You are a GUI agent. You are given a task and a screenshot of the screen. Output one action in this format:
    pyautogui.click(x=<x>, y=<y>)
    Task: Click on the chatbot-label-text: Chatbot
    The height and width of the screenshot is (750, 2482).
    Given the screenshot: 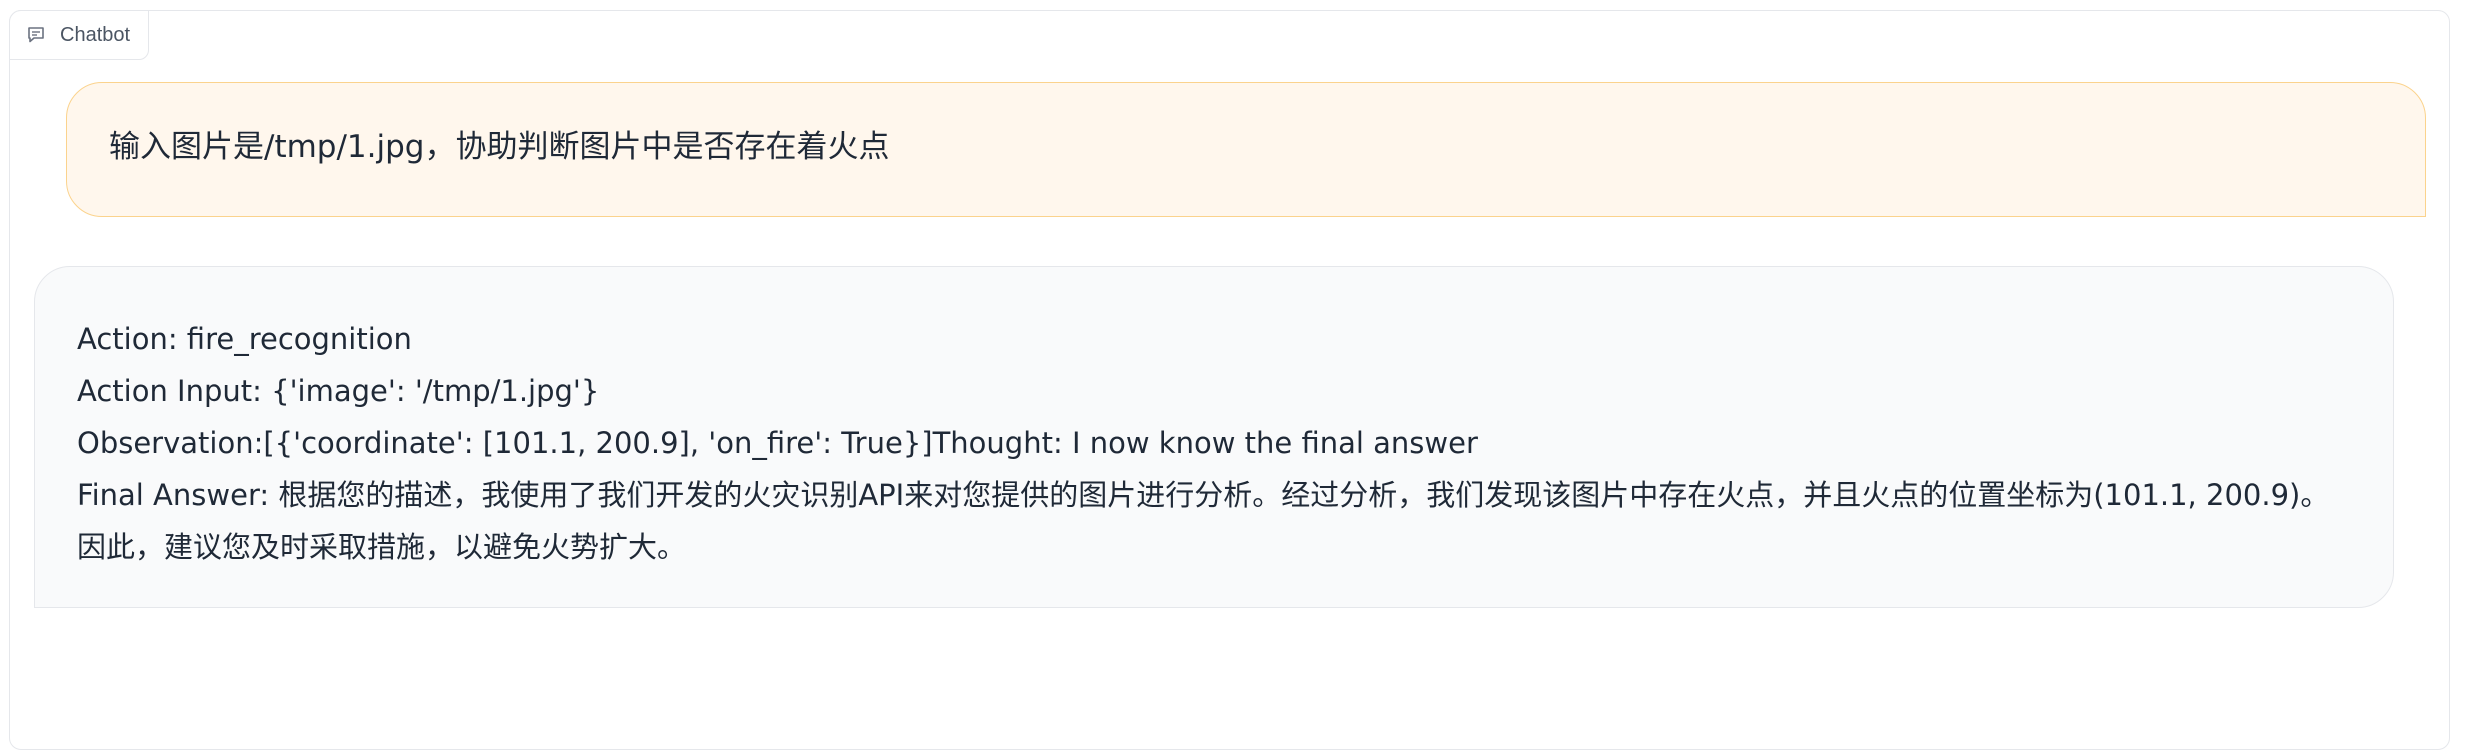 What is the action you would take?
    pyautogui.click(x=95, y=34)
    